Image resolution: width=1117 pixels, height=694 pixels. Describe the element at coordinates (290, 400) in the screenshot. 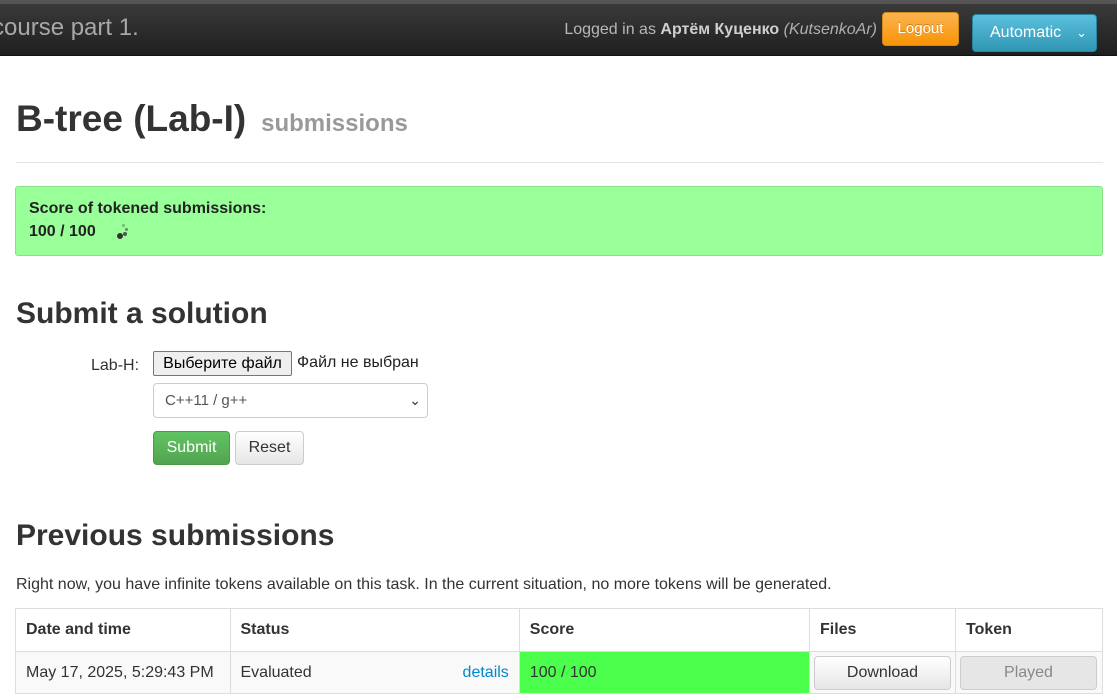

I see `language-dropdown: C++11 / g++ ⌄` at that location.